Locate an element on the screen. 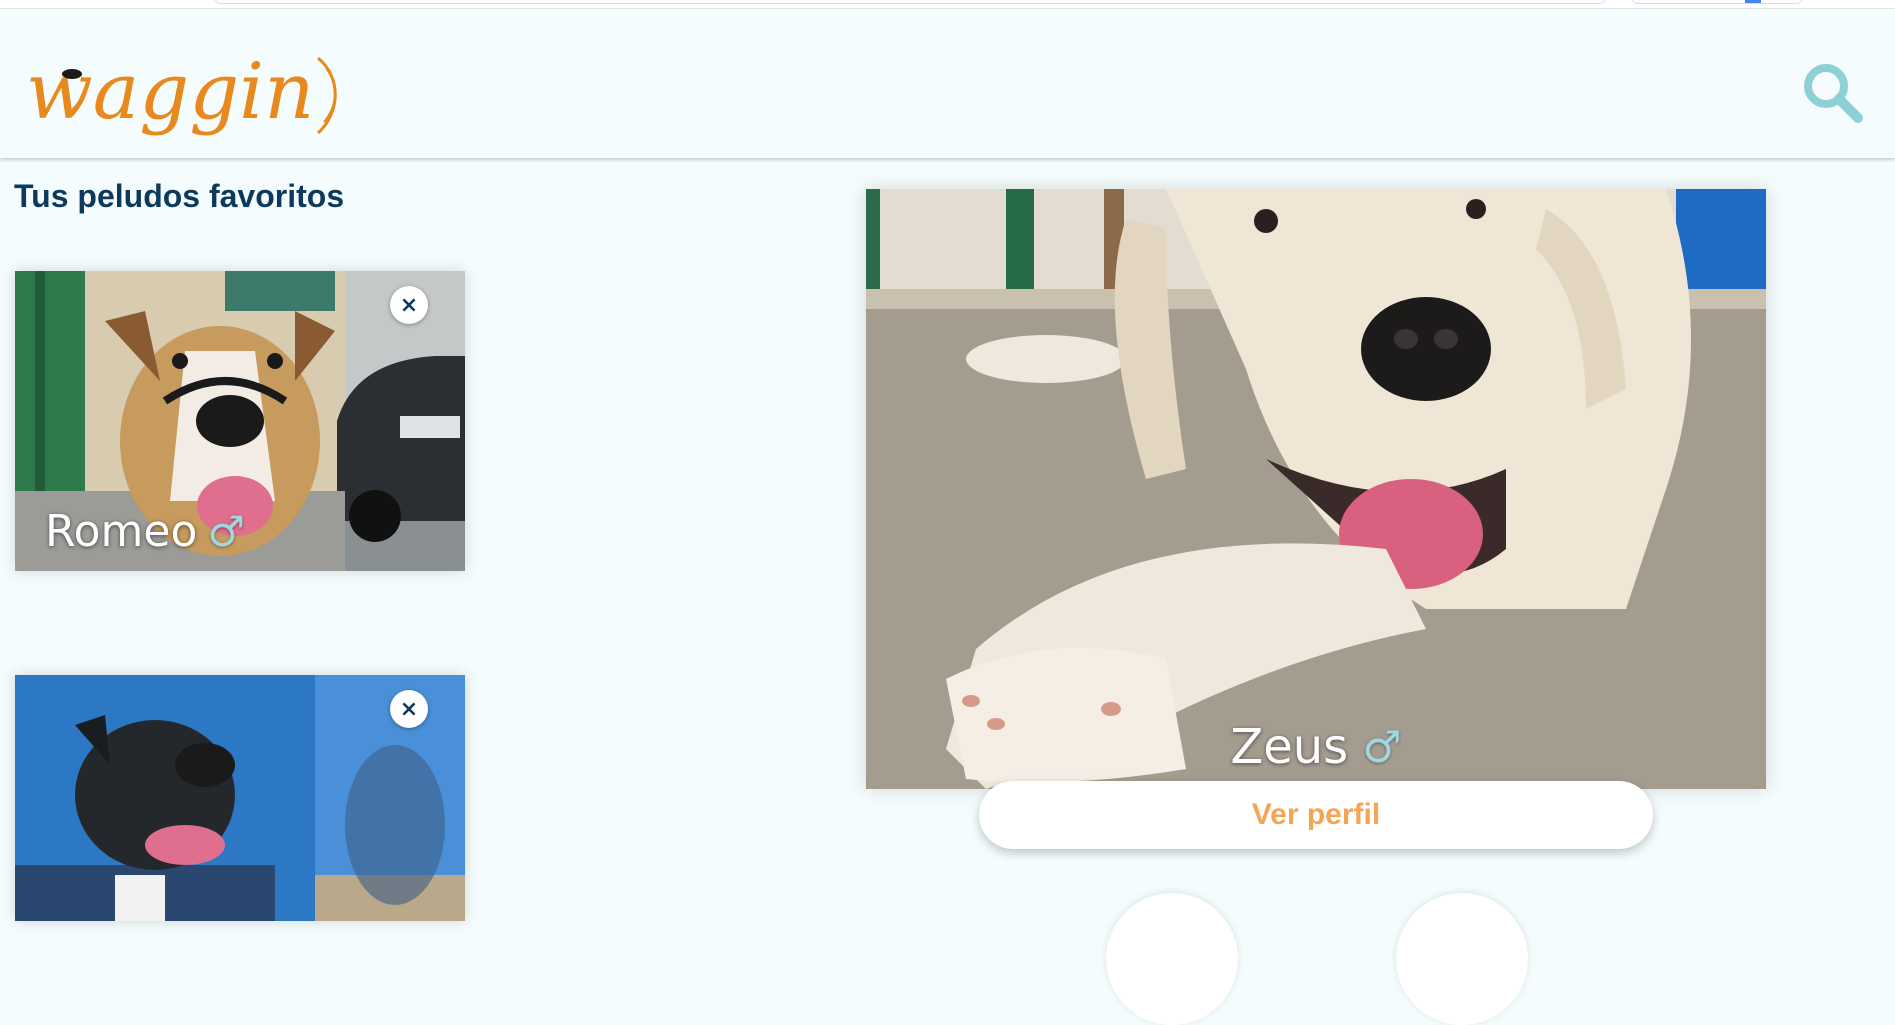  search-icon is located at coordinates (1833, 93).